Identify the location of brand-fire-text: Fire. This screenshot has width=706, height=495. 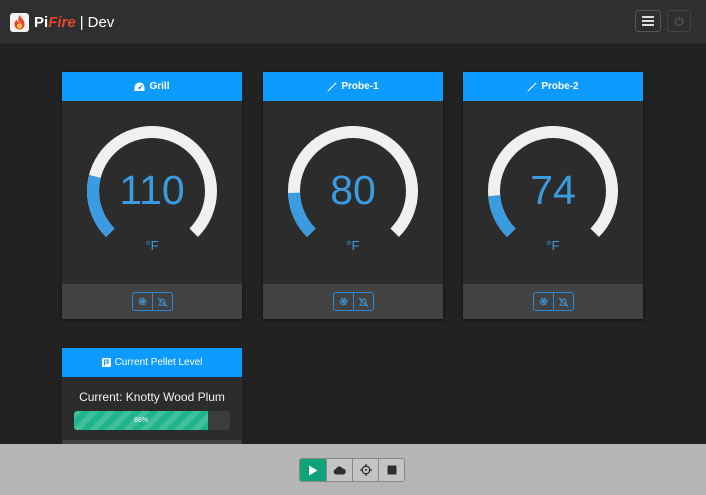
(62, 22).